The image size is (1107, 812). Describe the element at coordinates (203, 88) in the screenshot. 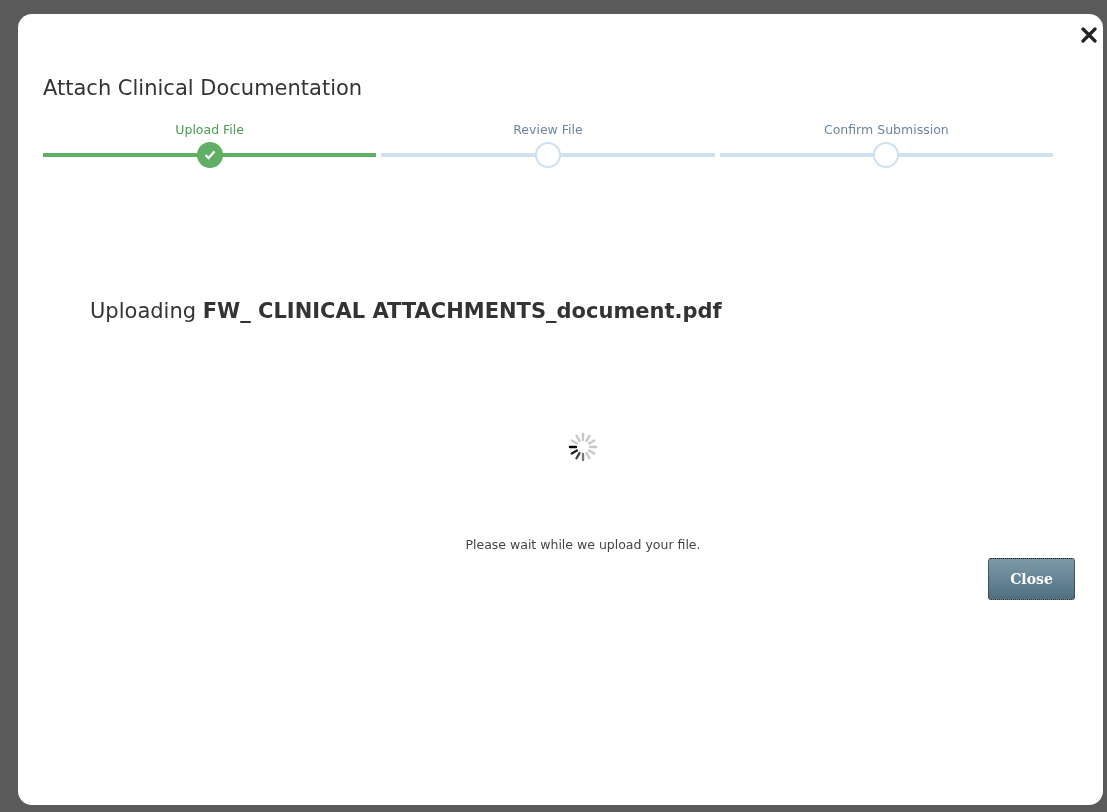

I see `dialog-title: Attach Clinical Documentation` at that location.